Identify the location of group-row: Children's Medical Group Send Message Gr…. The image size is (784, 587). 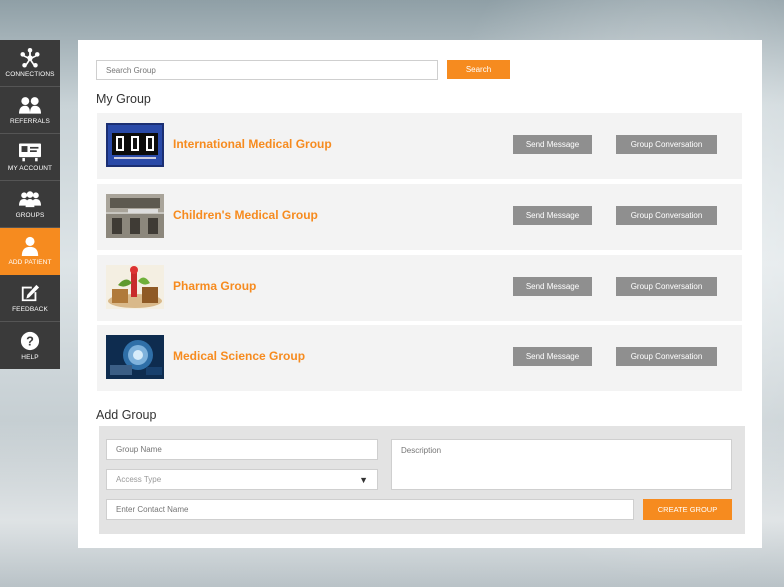
(419, 217).